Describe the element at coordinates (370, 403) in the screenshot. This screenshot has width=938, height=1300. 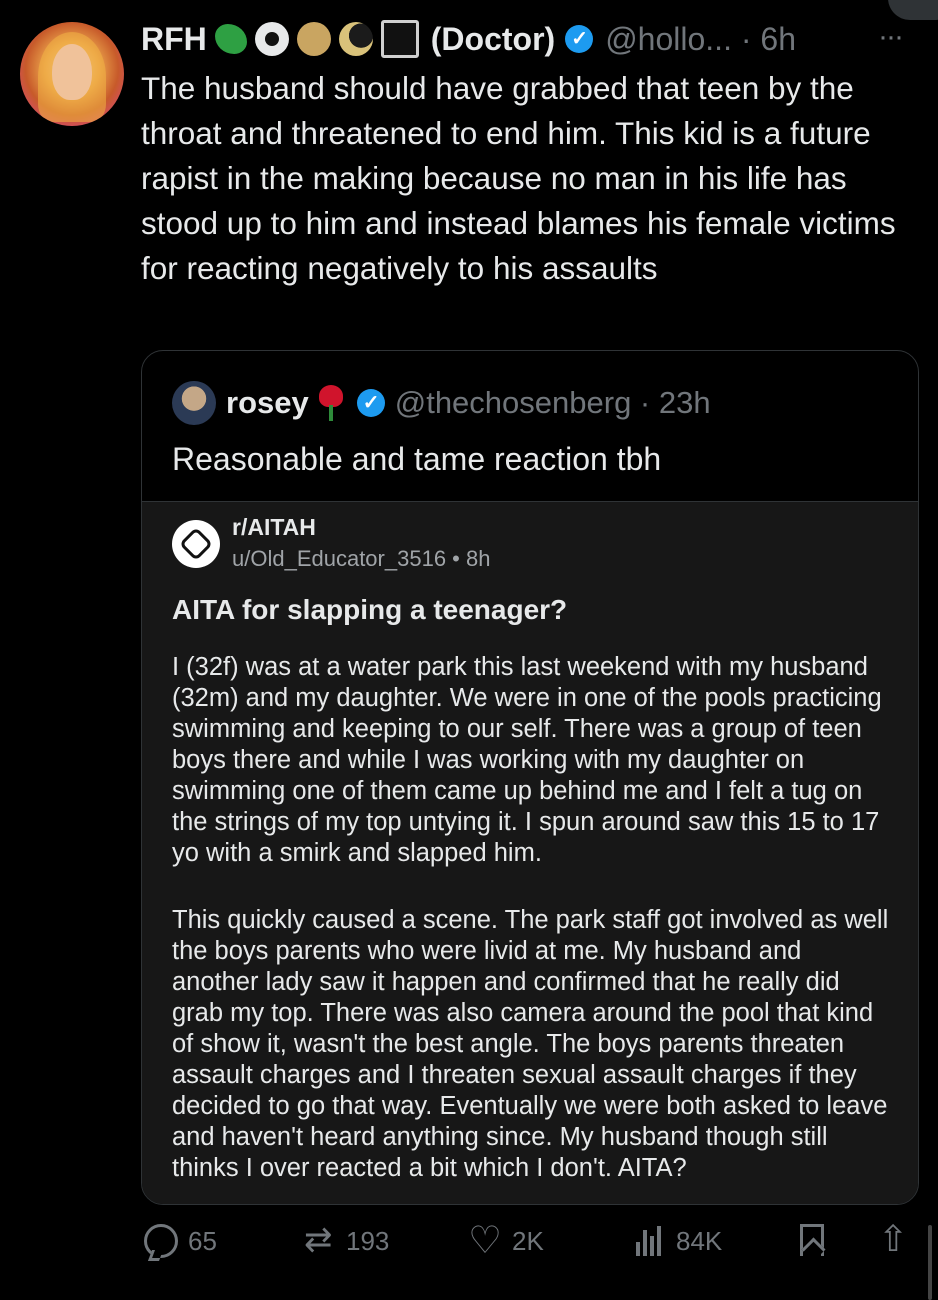
I see `quoted-verified-badge-icon` at that location.